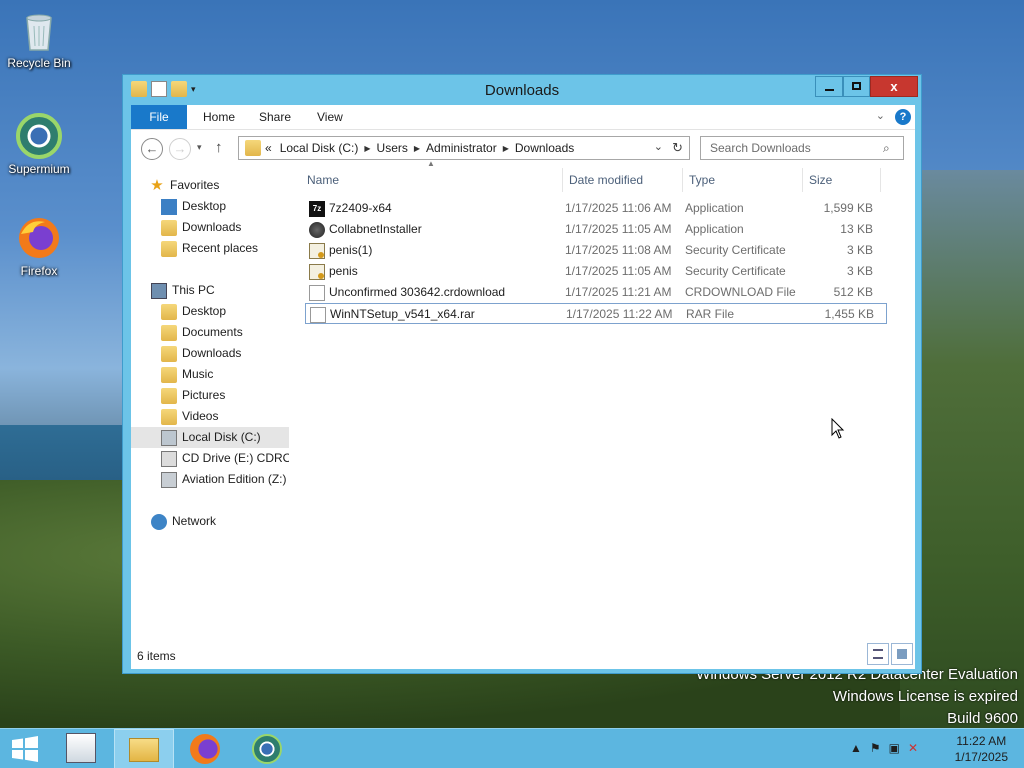 The height and width of the screenshot is (768, 1024). What do you see at coordinates (343, 271) in the screenshot?
I see `file-name: penis` at bounding box center [343, 271].